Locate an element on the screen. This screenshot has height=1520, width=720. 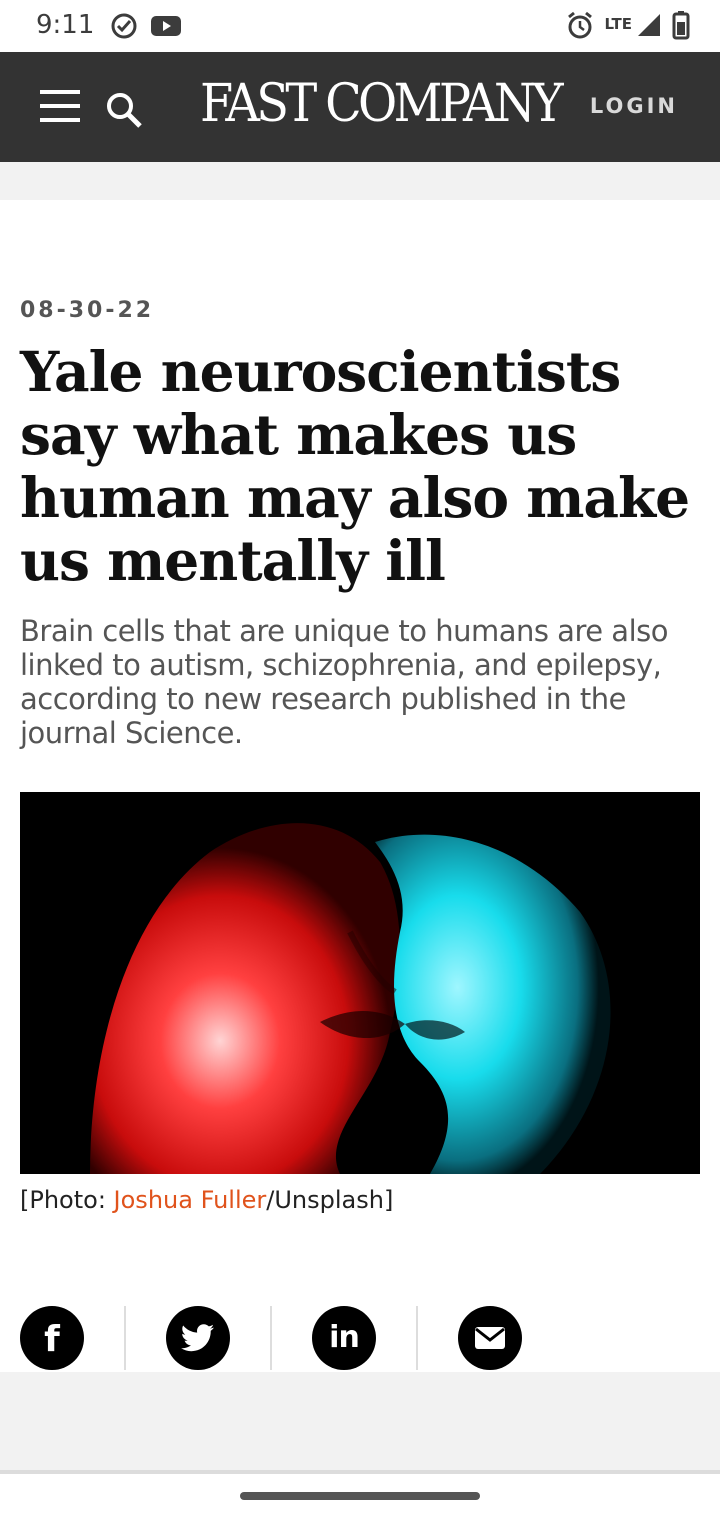
photo-credit: [Photo: Joshua Fuller/Unsplash] is located at coordinates (206, 1200).